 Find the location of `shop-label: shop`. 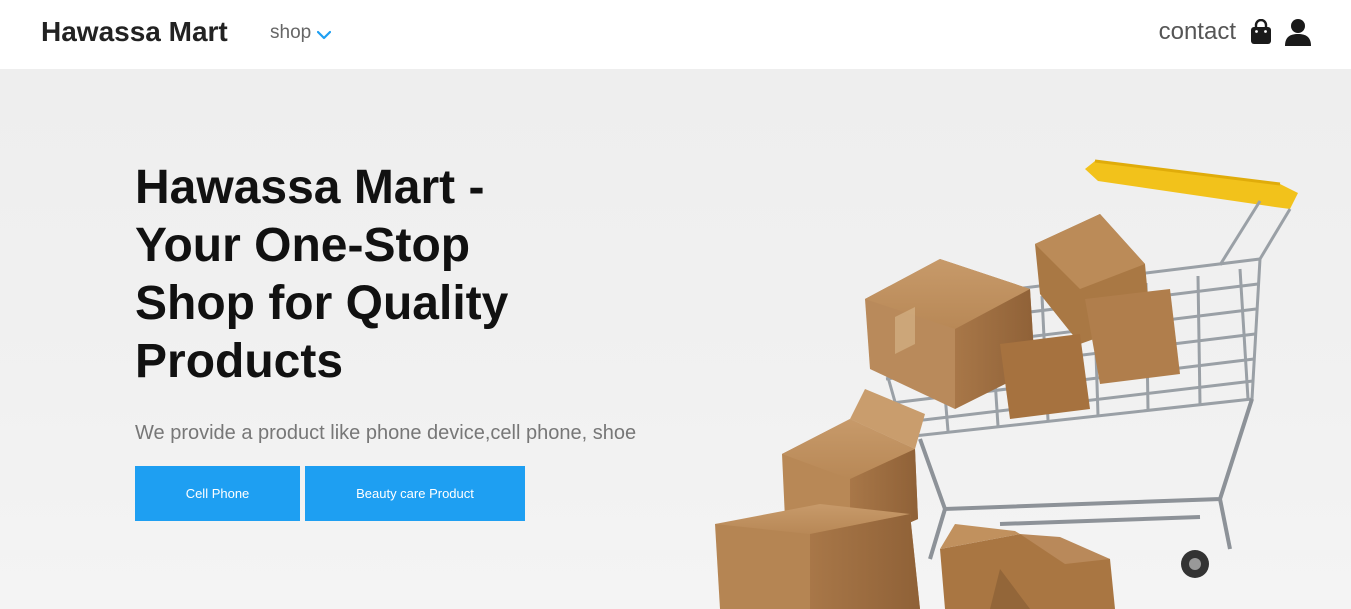

shop-label: shop is located at coordinates (291, 32).